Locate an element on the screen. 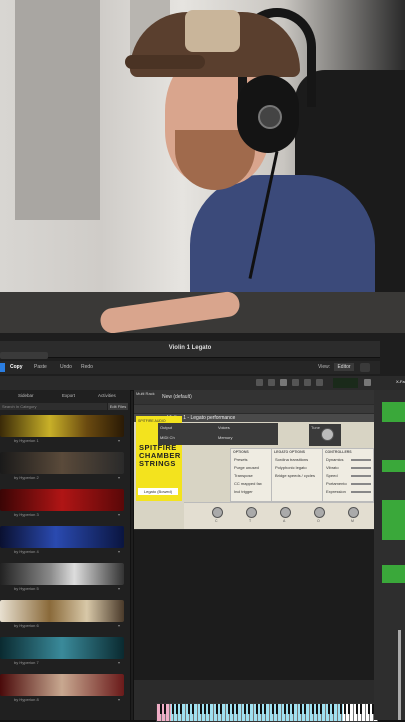  undo-button: Undo is located at coordinates (66, 367).